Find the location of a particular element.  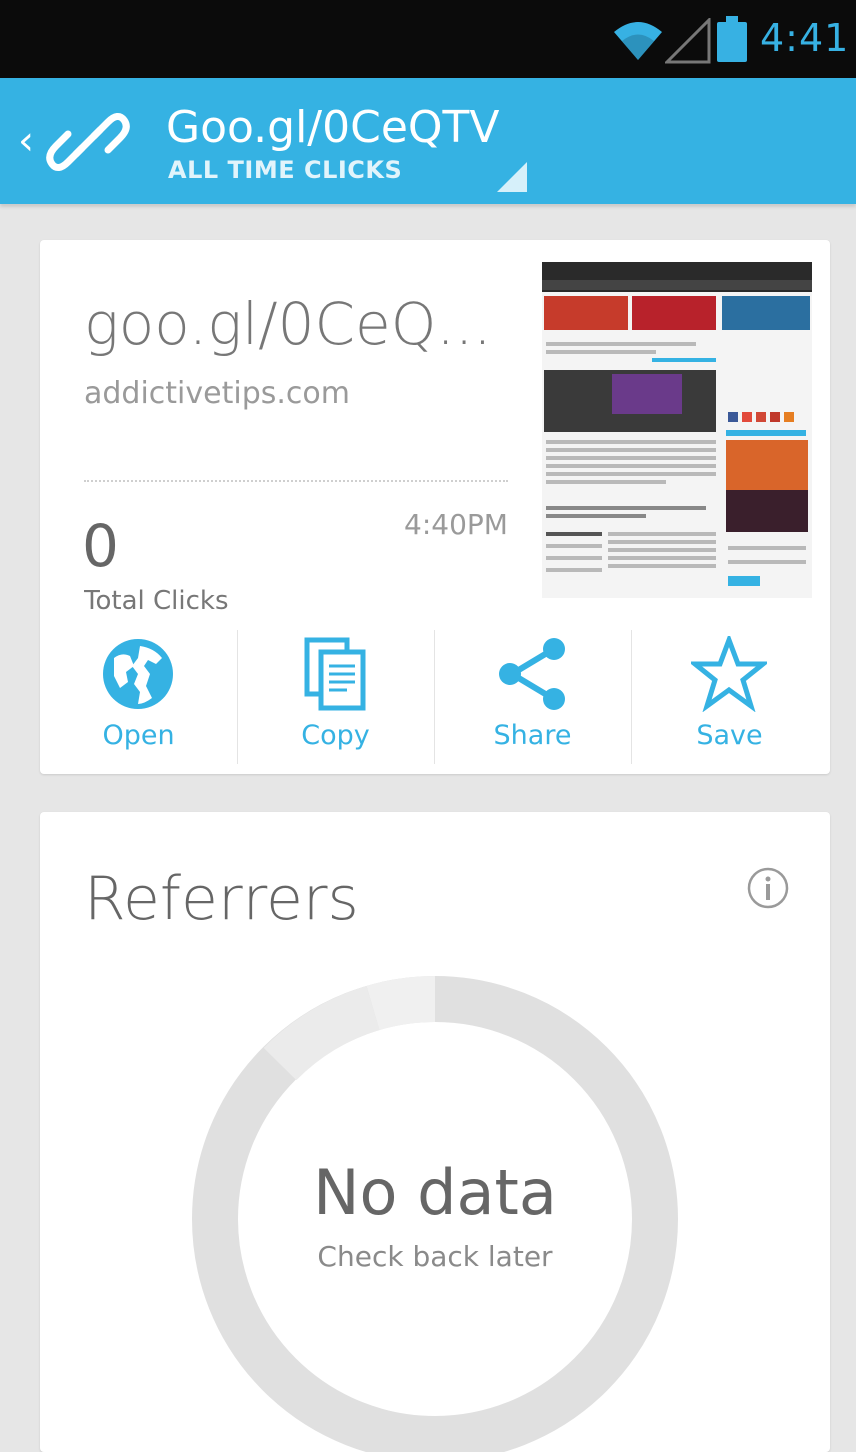

referrers-title: Referrers is located at coordinates (221, 899).